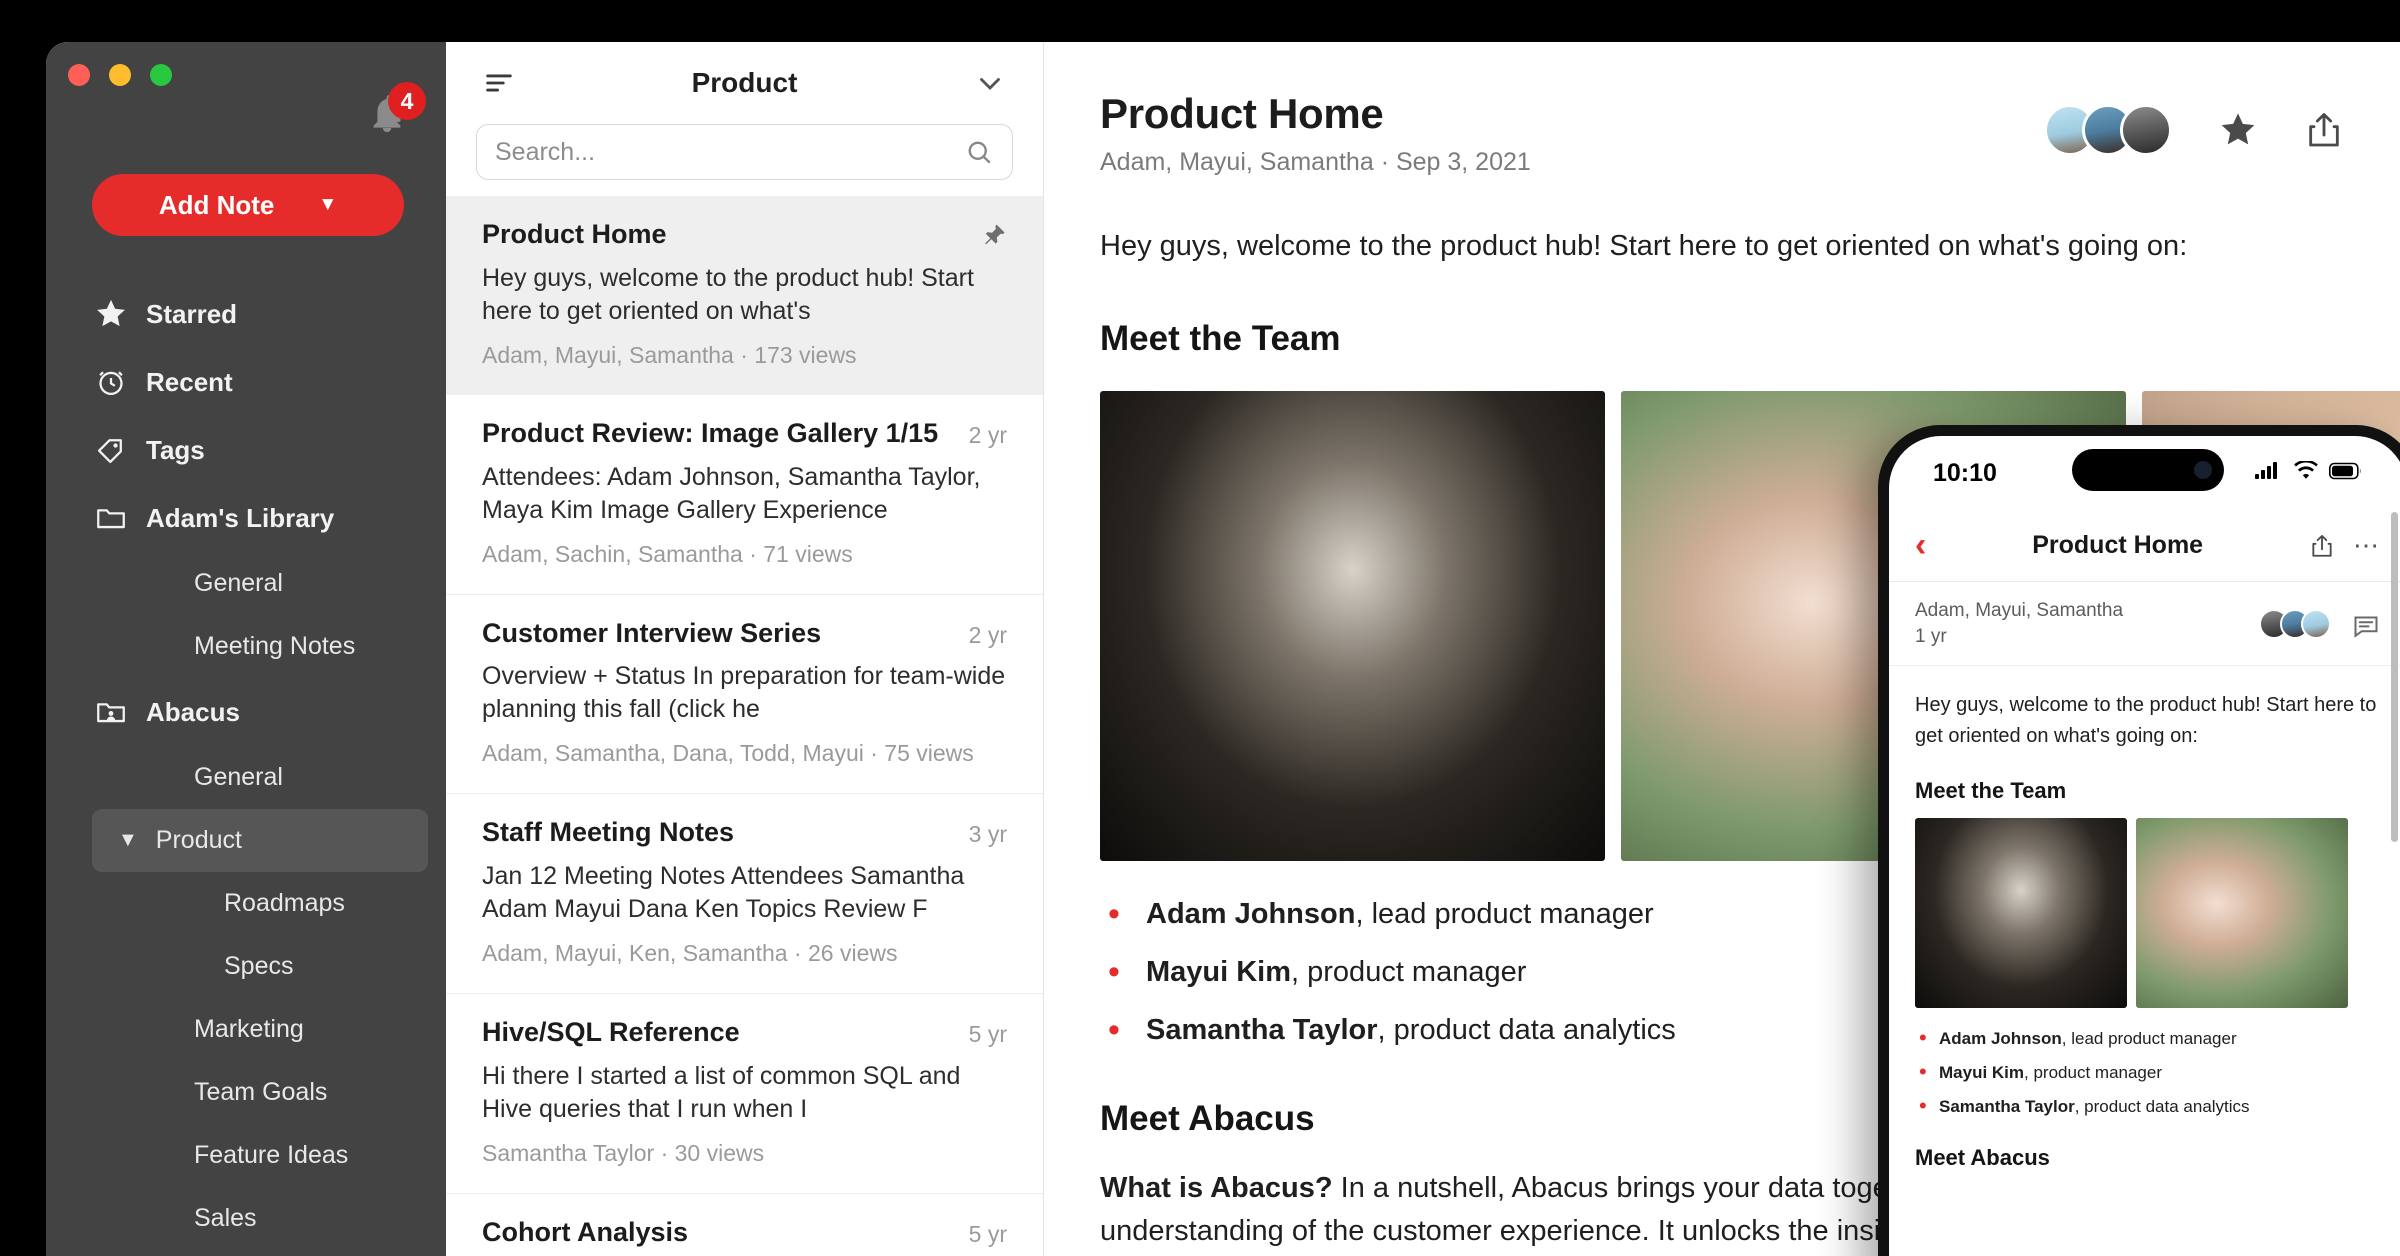  What do you see at coordinates (246, 1029) in the screenshot?
I see `sidebar-item-marketing: Marketing` at bounding box center [246, 1029].